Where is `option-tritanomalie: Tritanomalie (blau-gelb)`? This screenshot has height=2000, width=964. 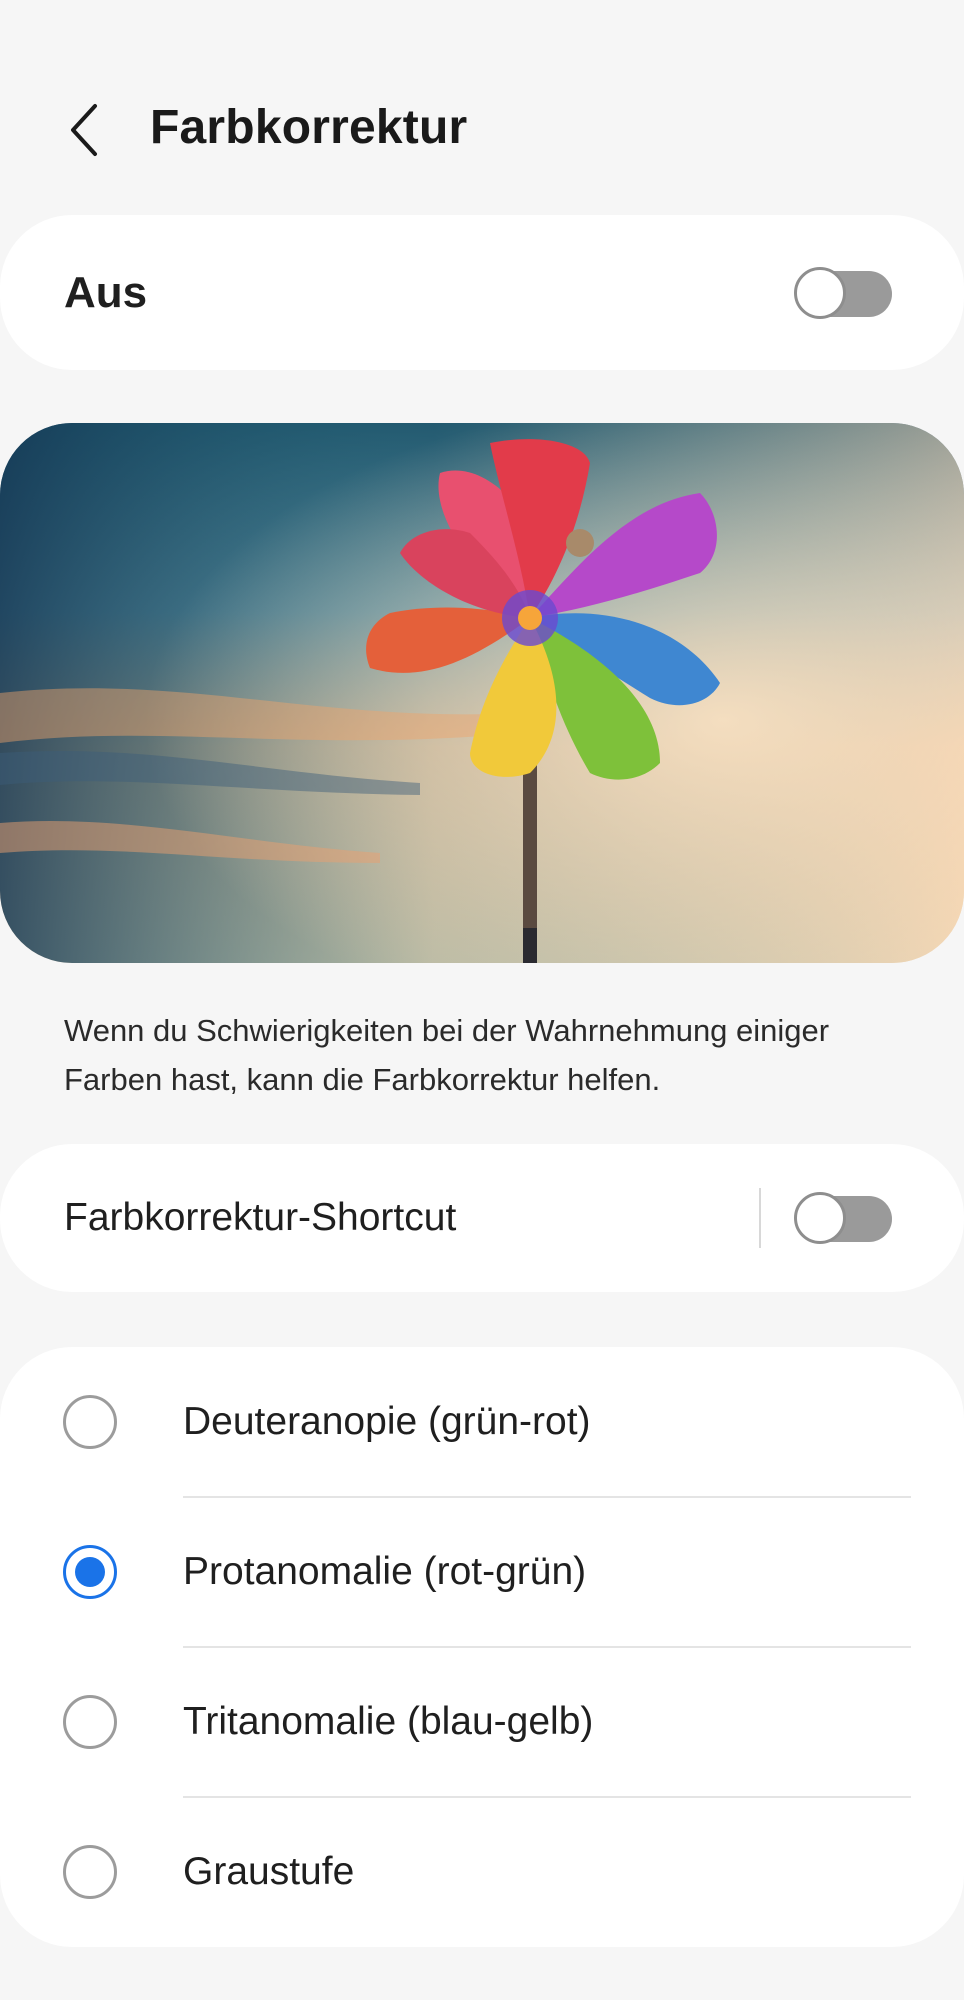
option-tritanomalie: Tritanomalie (blau-gelb) is located at coordinates (482, 1722).